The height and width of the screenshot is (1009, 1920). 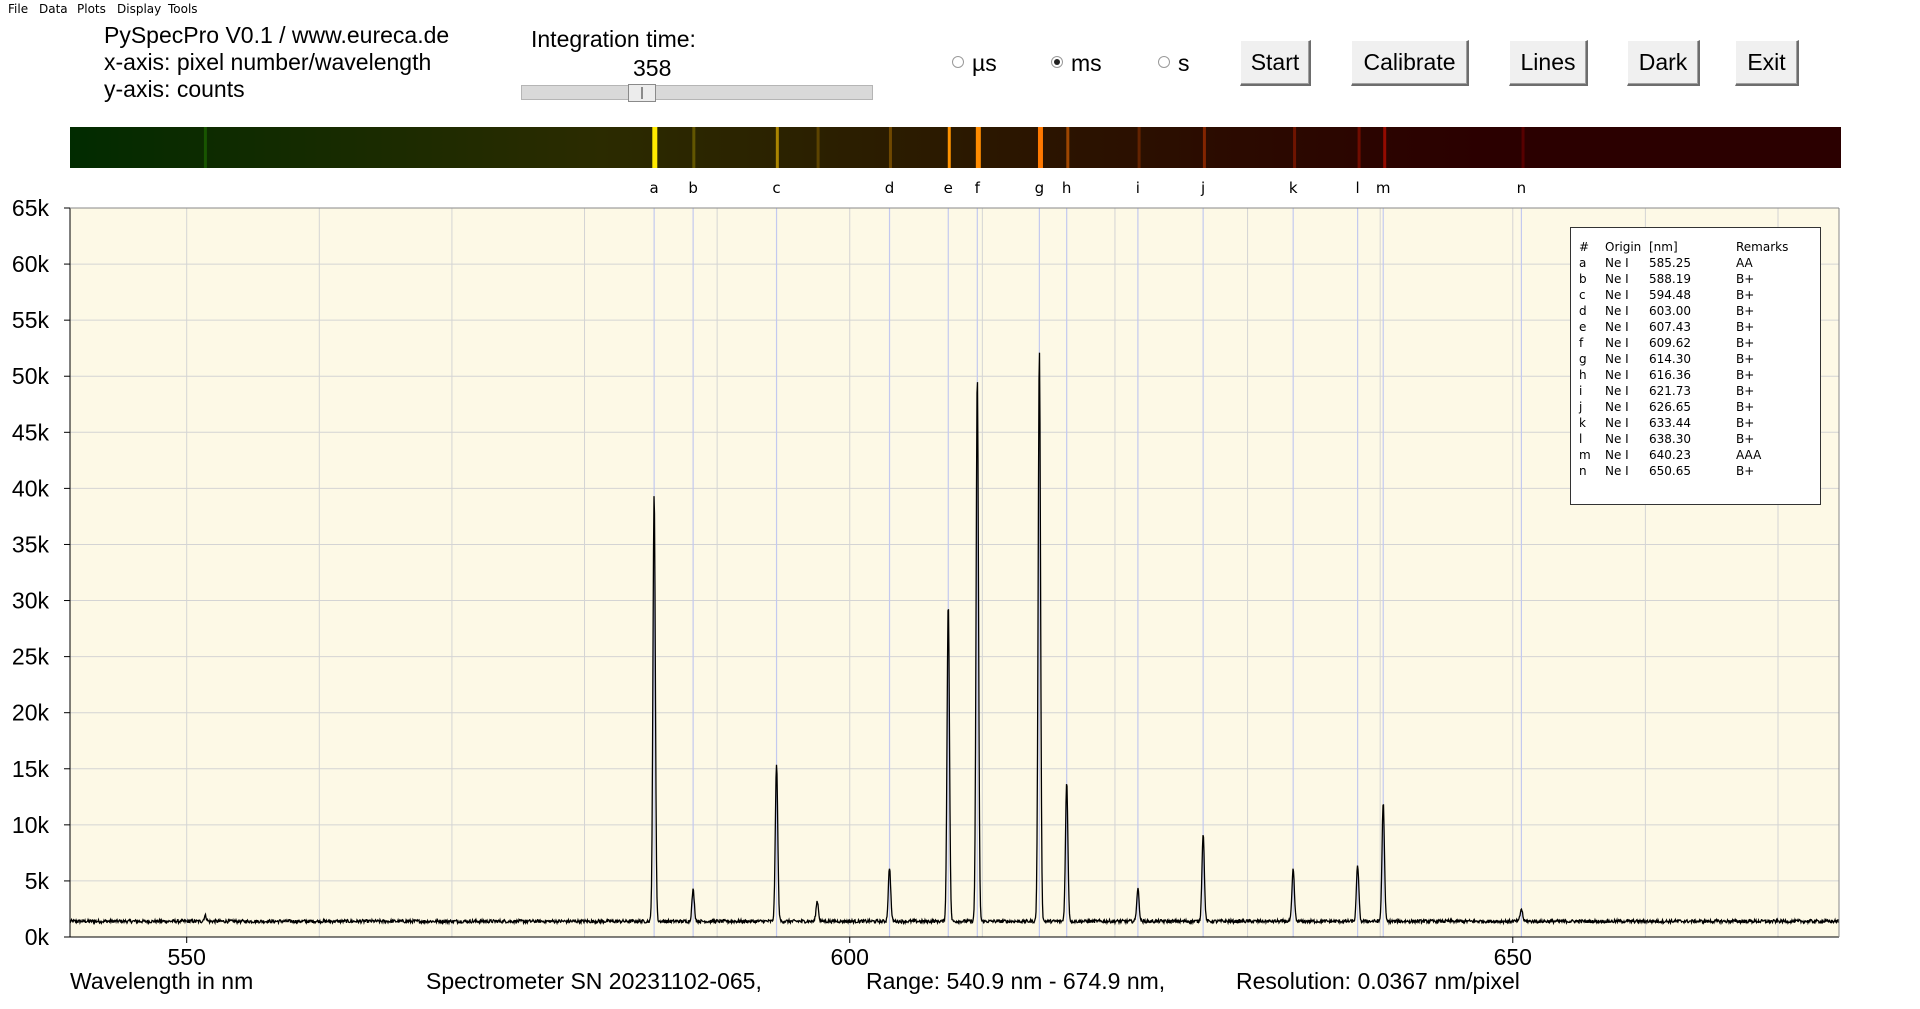 I want to click on legend-cell-nm: 626.65, so click(x=1670, y=407).